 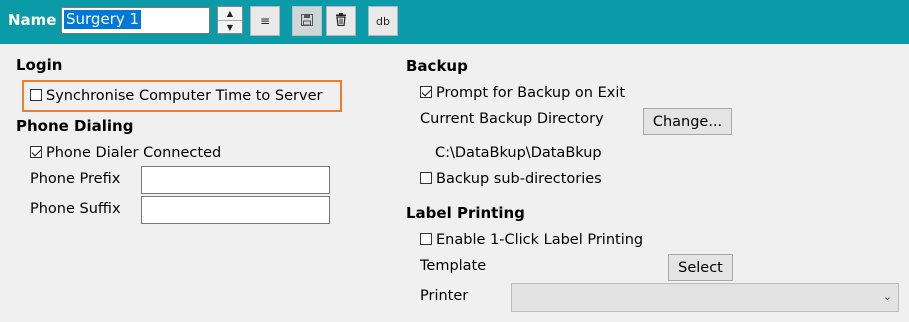 I want to click on phone-suffix-label: Phone Suffix, so click(x=75, y=209).